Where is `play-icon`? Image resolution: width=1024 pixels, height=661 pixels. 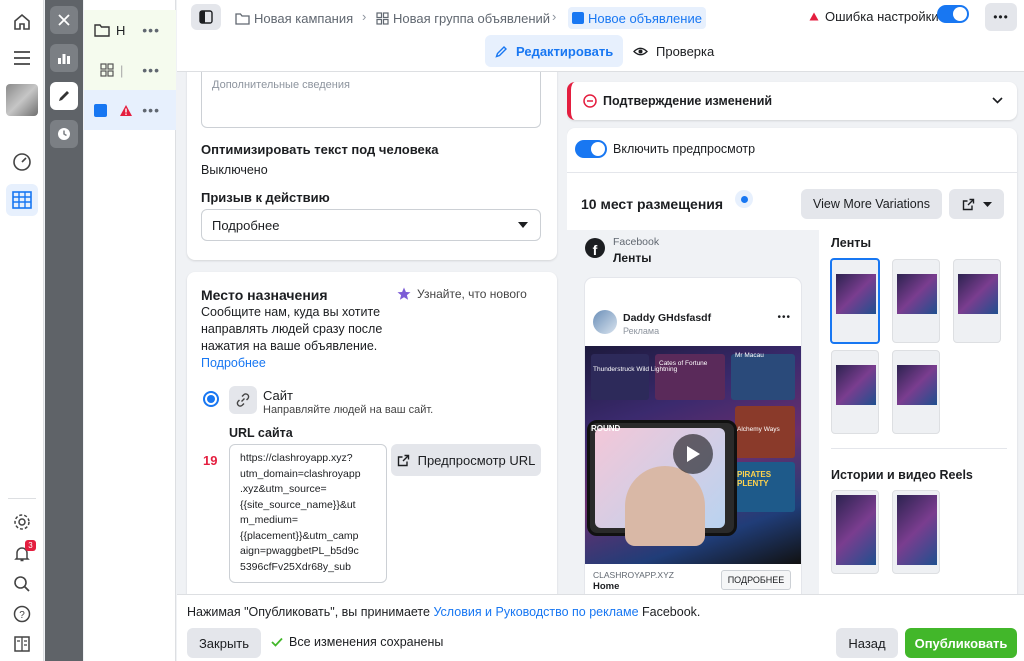 play-icon is located at coordinates (693, 454).